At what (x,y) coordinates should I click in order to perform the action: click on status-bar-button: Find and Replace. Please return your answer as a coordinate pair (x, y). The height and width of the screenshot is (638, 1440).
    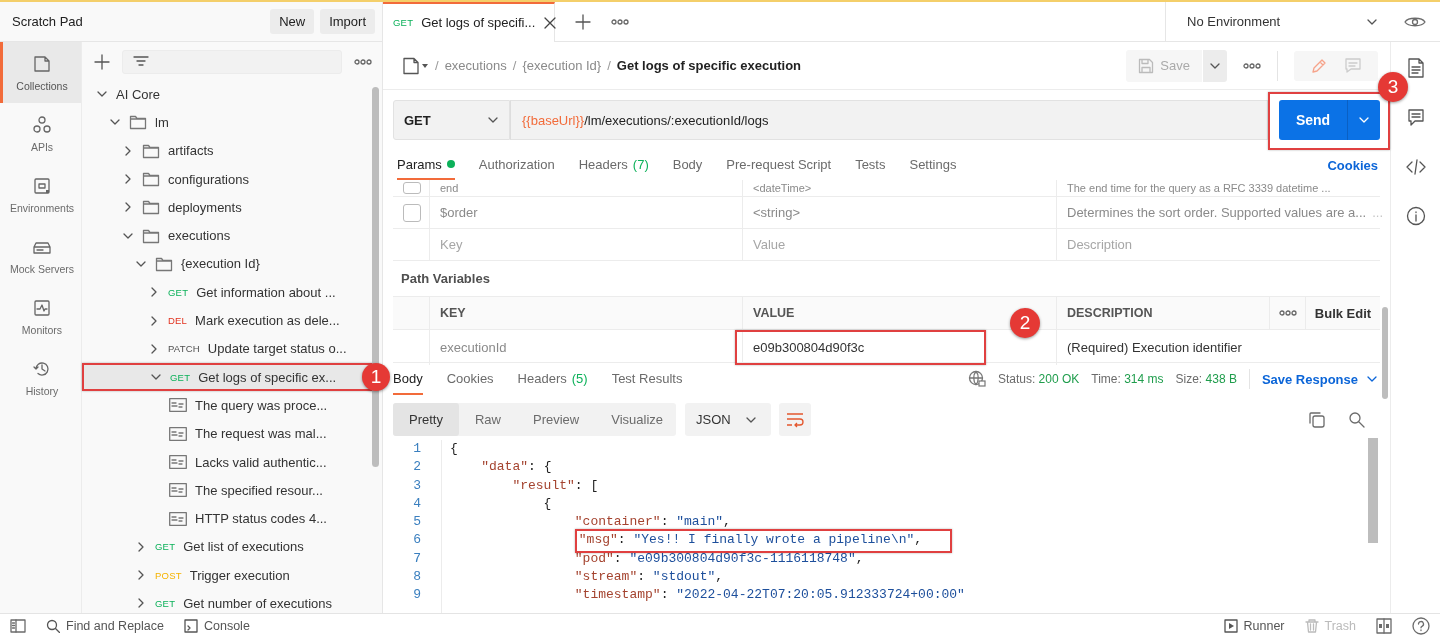
    Looking at the image, I should click on (105, 626).